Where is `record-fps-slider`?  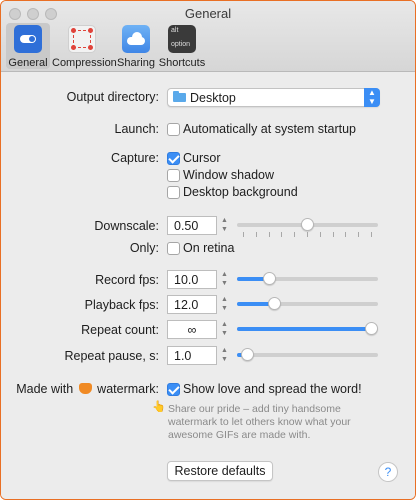 record-fps-slider is located at coordinates (307, 278).